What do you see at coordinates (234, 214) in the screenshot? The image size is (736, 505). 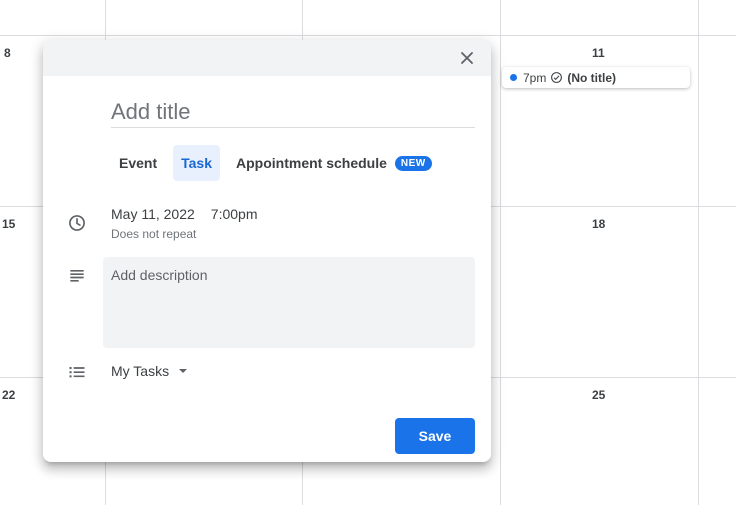 I see `time-picker: 7:00pm` at bounding box center [234, 214].